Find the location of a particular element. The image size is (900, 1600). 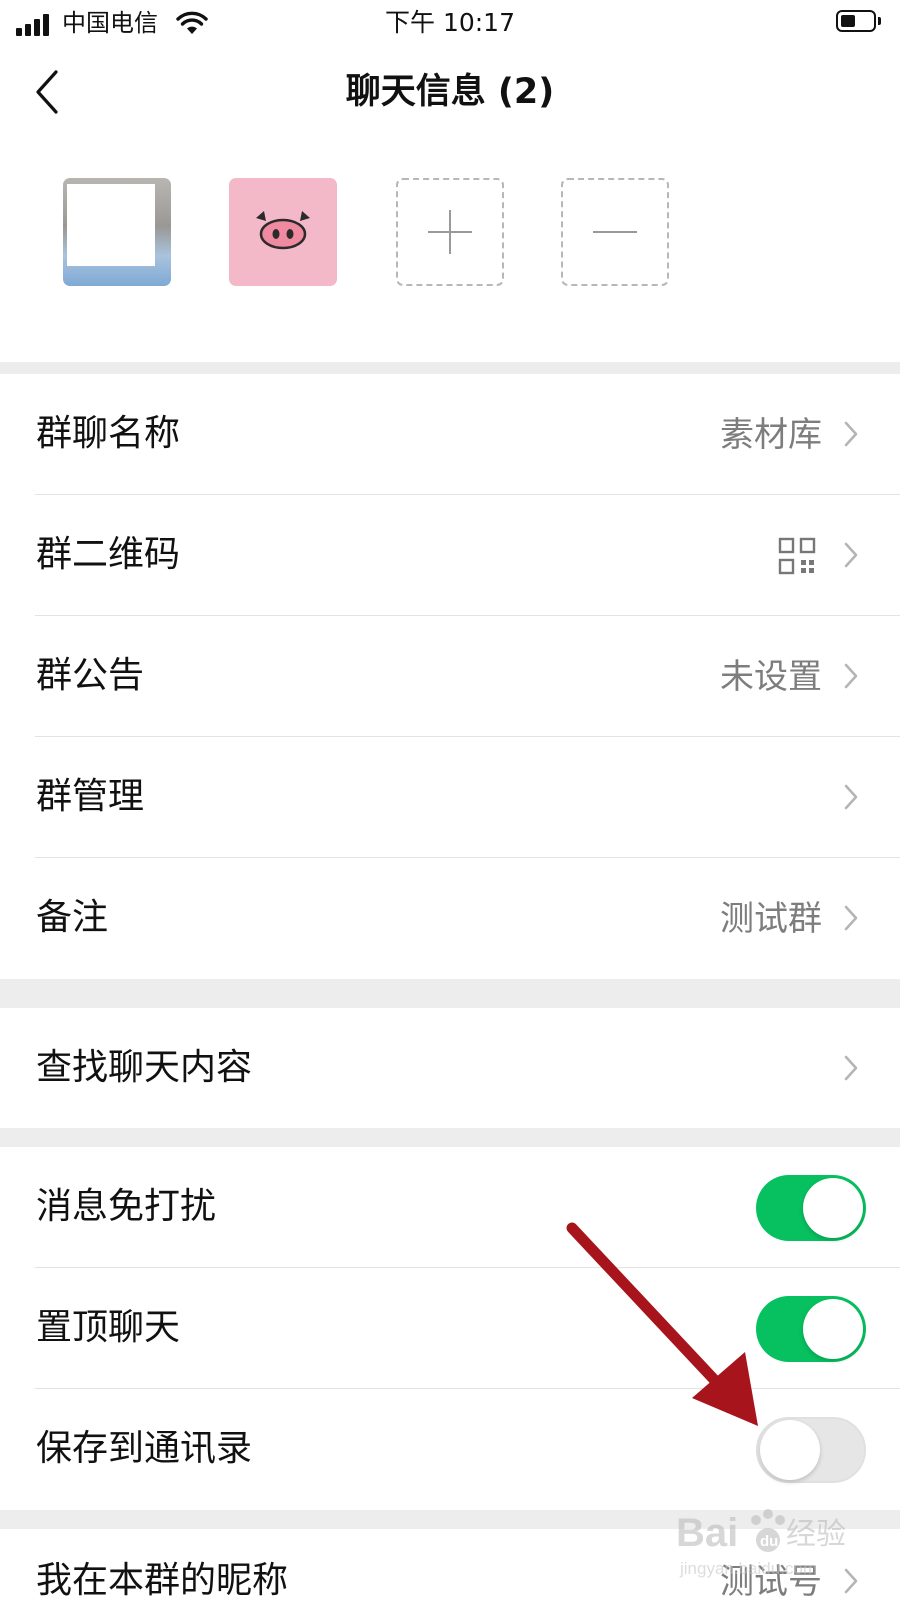

minus-icon is located at coordinates (615, 232).